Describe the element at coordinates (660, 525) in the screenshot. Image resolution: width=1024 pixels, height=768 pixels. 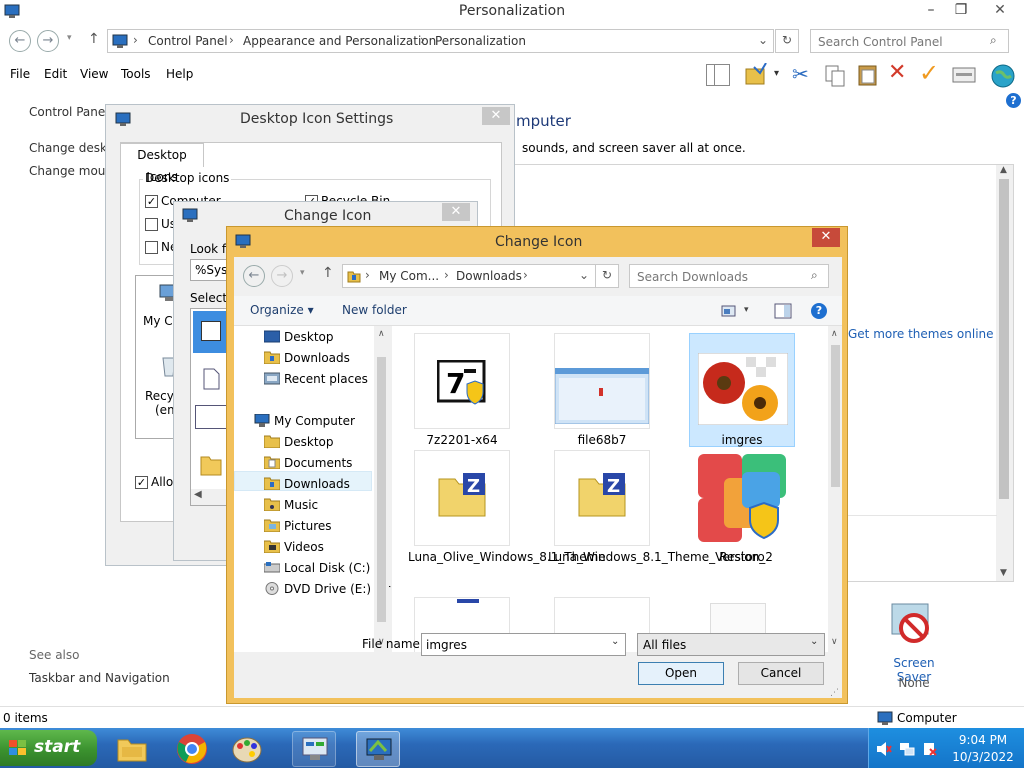
I see `file-item: Z Luna_Windows_8.1_Theme_Version_2` at that location.